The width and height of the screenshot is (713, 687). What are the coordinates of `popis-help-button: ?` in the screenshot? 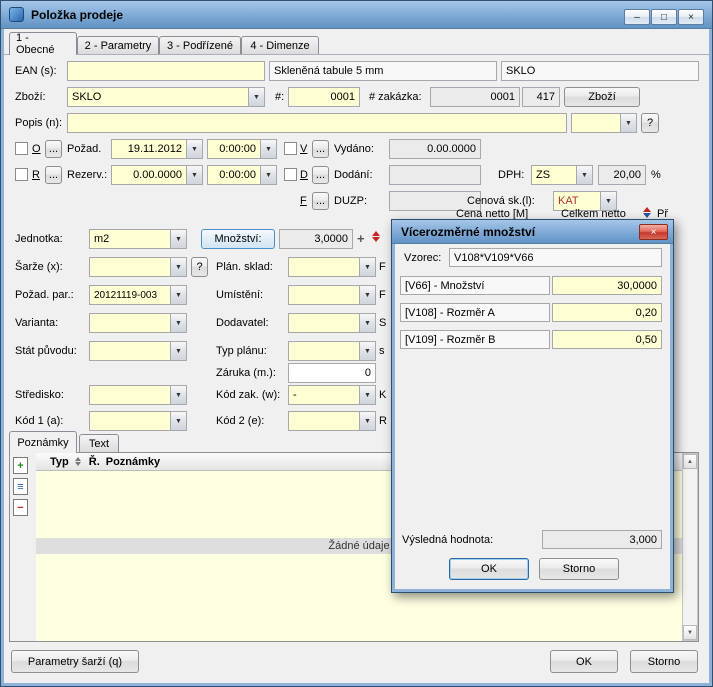 It's located at (650, 123).